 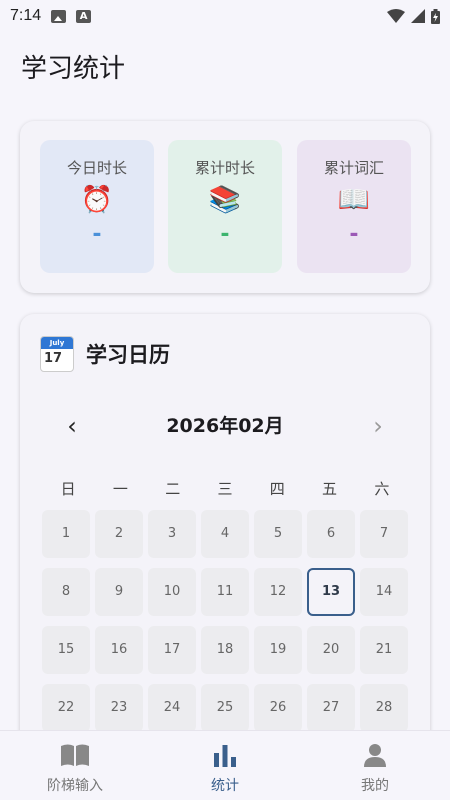 What do you see at coordinates (172, 534) in the screenshot?
I see `day-cell: 3` at bounding box center [172, 534].